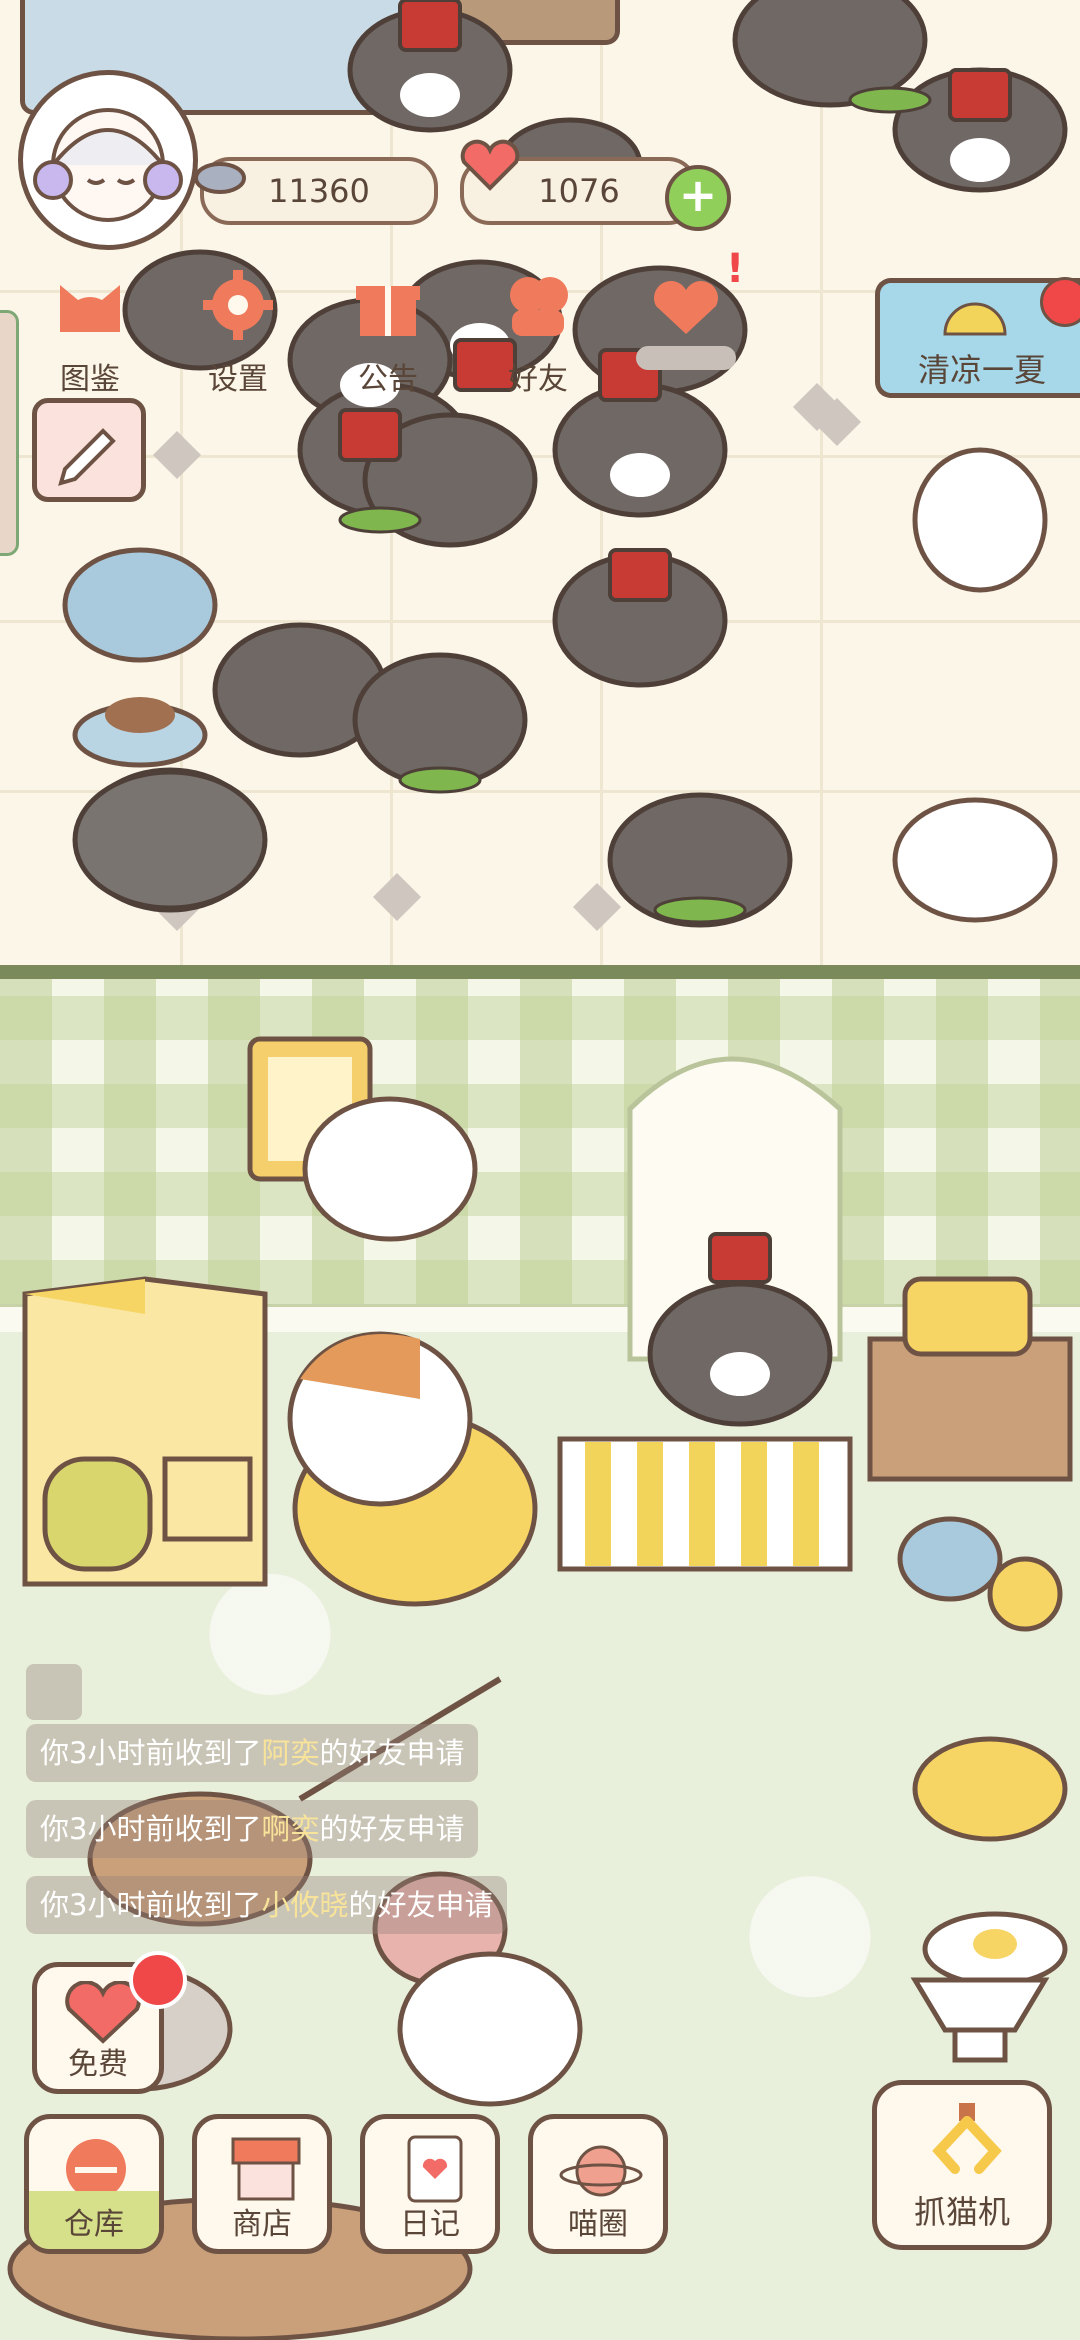  I want to click on notification-exclamation: !, so click(735, 269).